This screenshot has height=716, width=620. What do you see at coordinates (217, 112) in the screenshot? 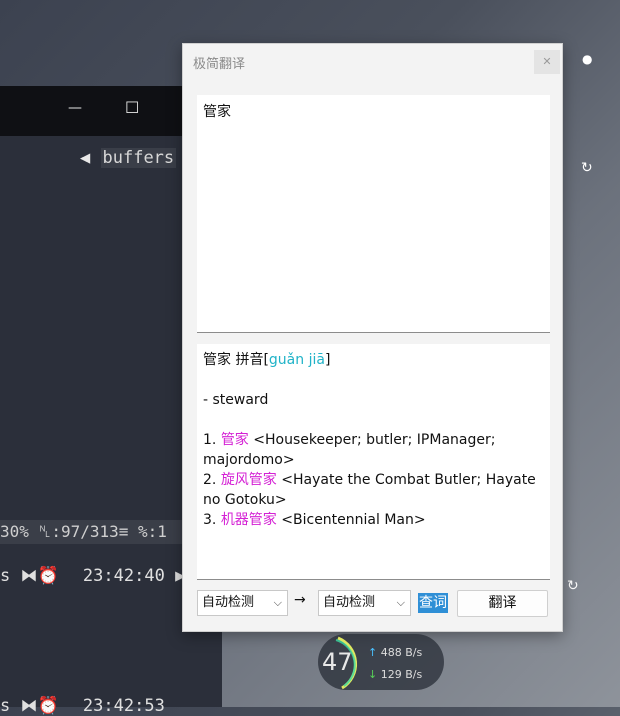
I see `source-text: 管家` at bounding box center [217, 112].